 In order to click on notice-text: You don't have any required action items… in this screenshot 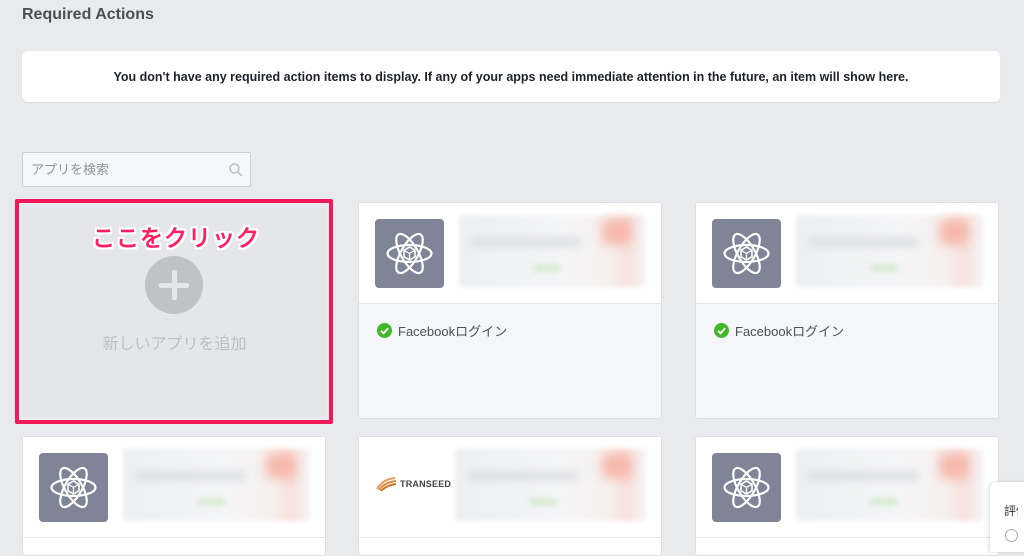, I will do `click(511, 76)`.